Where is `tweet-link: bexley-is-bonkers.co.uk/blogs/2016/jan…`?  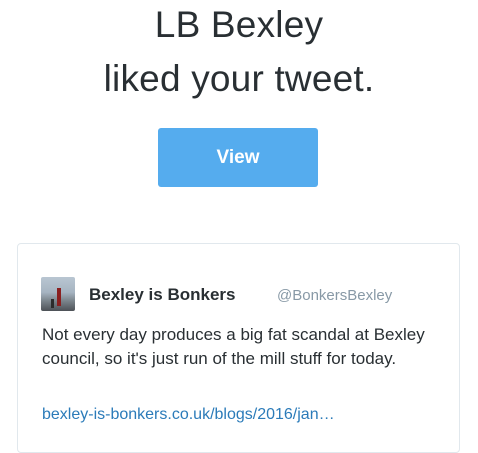
tweet-link: bexley-is-bonkers.co.uk/blogs/2016/jan… is located at coordinates (247, 415).